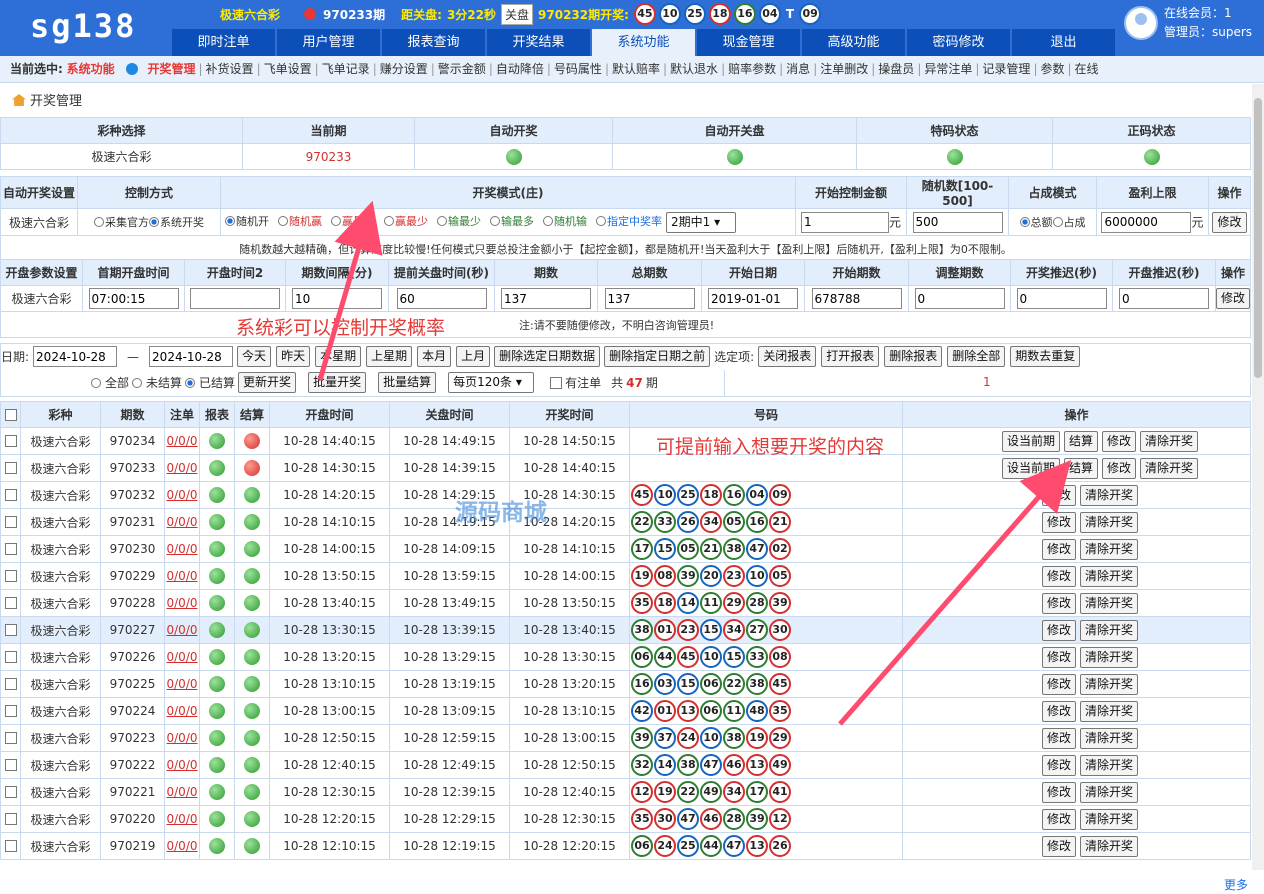 This screenshot has width=1264, height=894. What do you see at coordinates (954, 156) in the screenshot?
I see `special-status-icon` at bounding box center [954, 156].